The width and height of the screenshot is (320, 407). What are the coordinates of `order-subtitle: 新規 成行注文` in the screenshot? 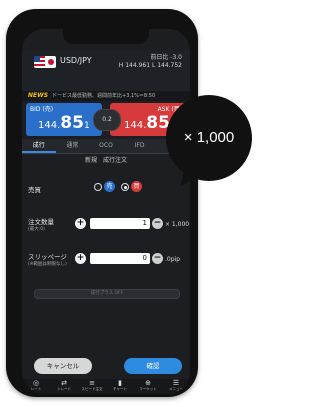 It's located at (106, 161).